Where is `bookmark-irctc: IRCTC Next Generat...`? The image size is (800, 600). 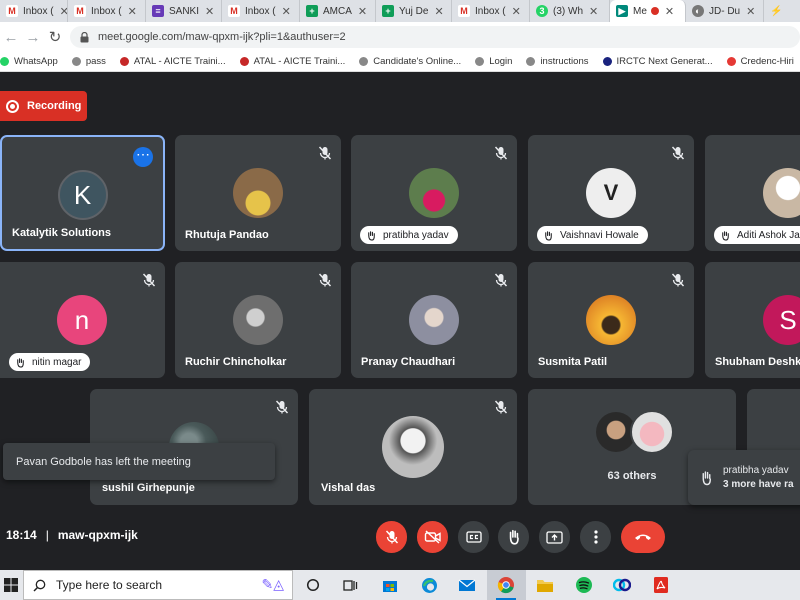
bookmark-irctc: IRCTC Next Generat... is located at coordinates (657, 61).